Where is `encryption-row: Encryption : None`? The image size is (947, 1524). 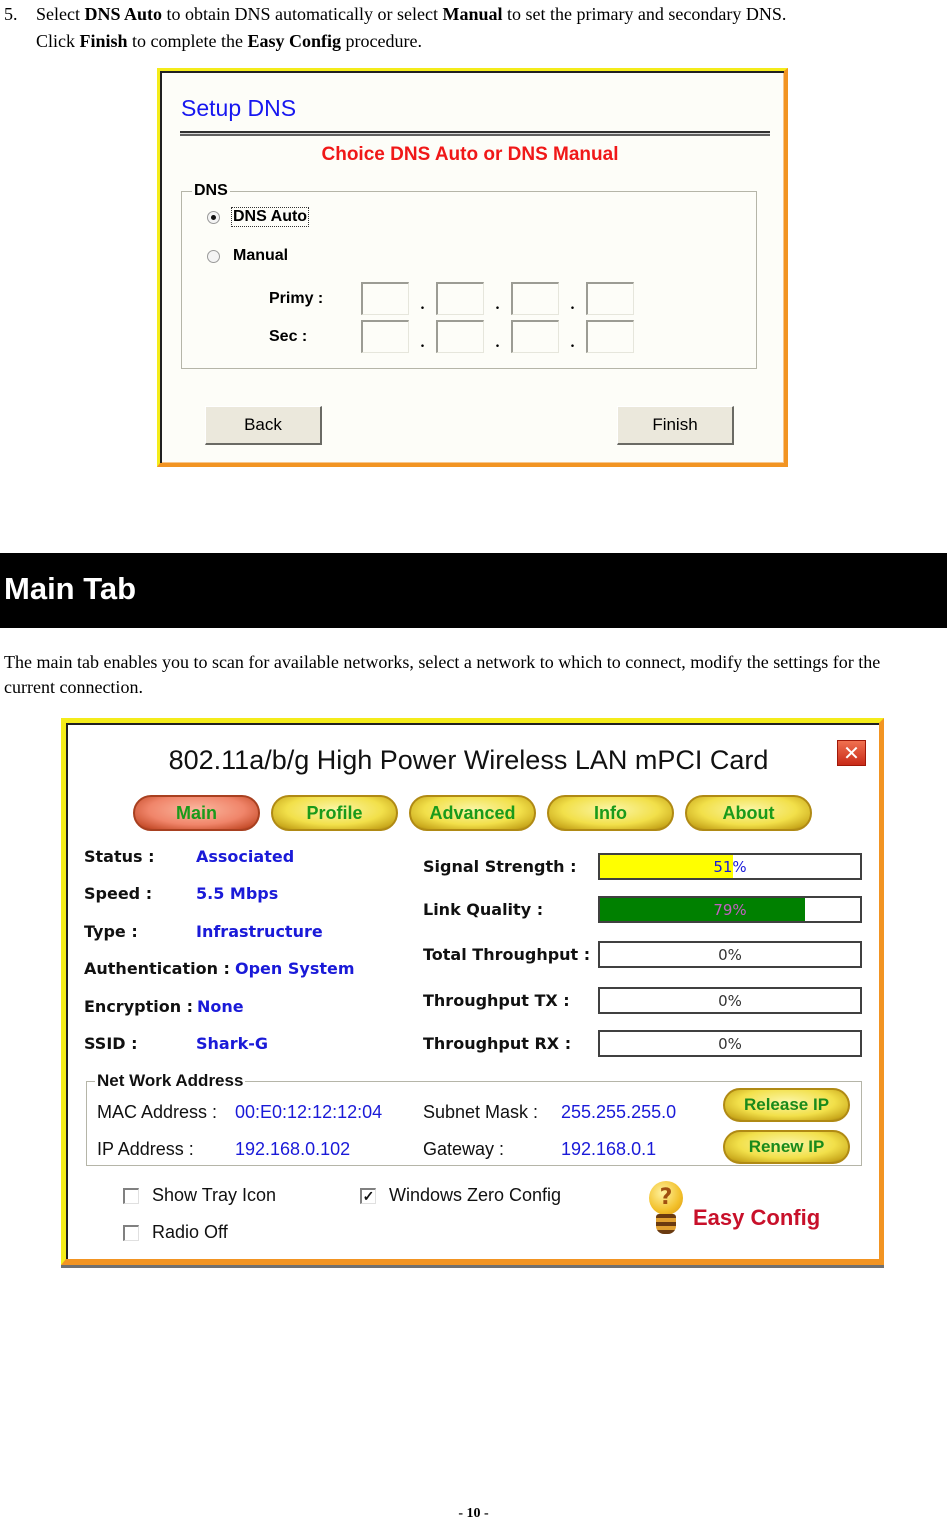 encryption-row: Encryption : None is located at coordinates (164, 1006).